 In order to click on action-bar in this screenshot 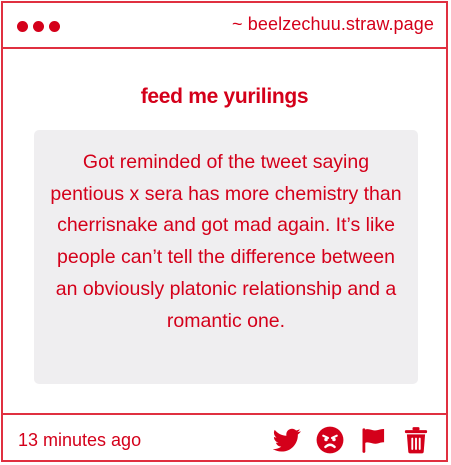, I will do `click(351, 440)`.